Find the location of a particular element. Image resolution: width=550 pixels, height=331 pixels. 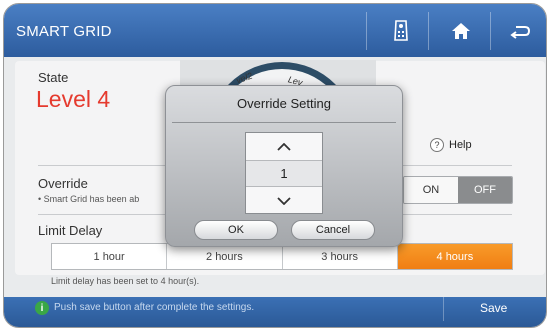

dialog-title: Override Setting is located at coordinates (284, 103).